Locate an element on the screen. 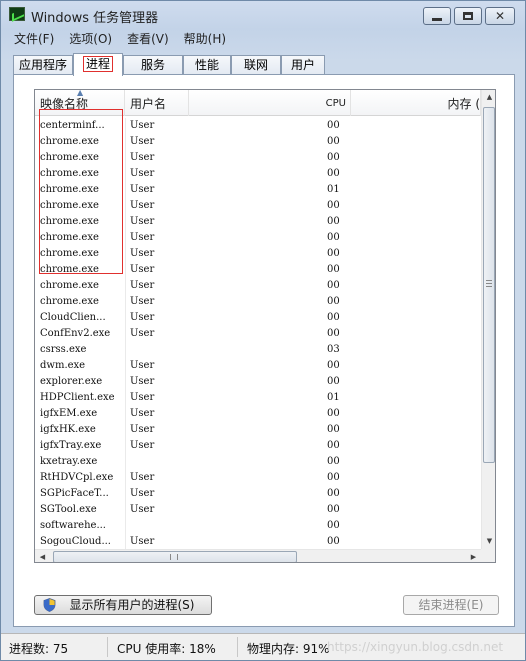  process-row: SGTool.exe User 00 is located at coordinates (258, 510).